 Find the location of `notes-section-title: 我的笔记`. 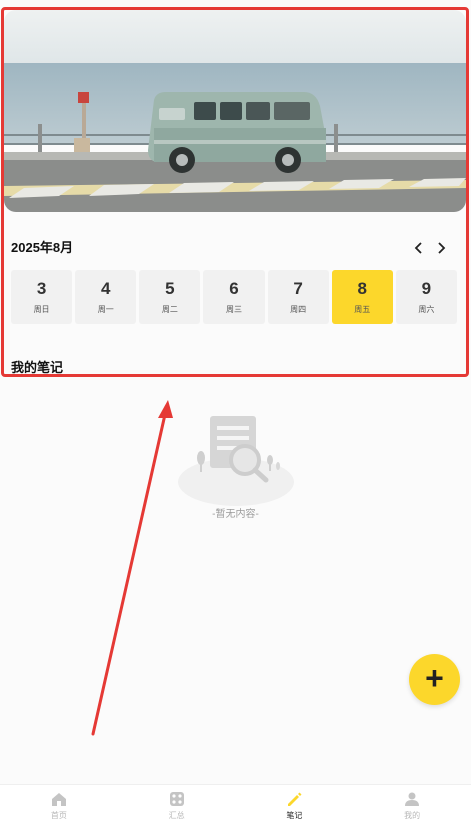

notes-section-title: 我的笔记 is located at coordinates (37, 367).